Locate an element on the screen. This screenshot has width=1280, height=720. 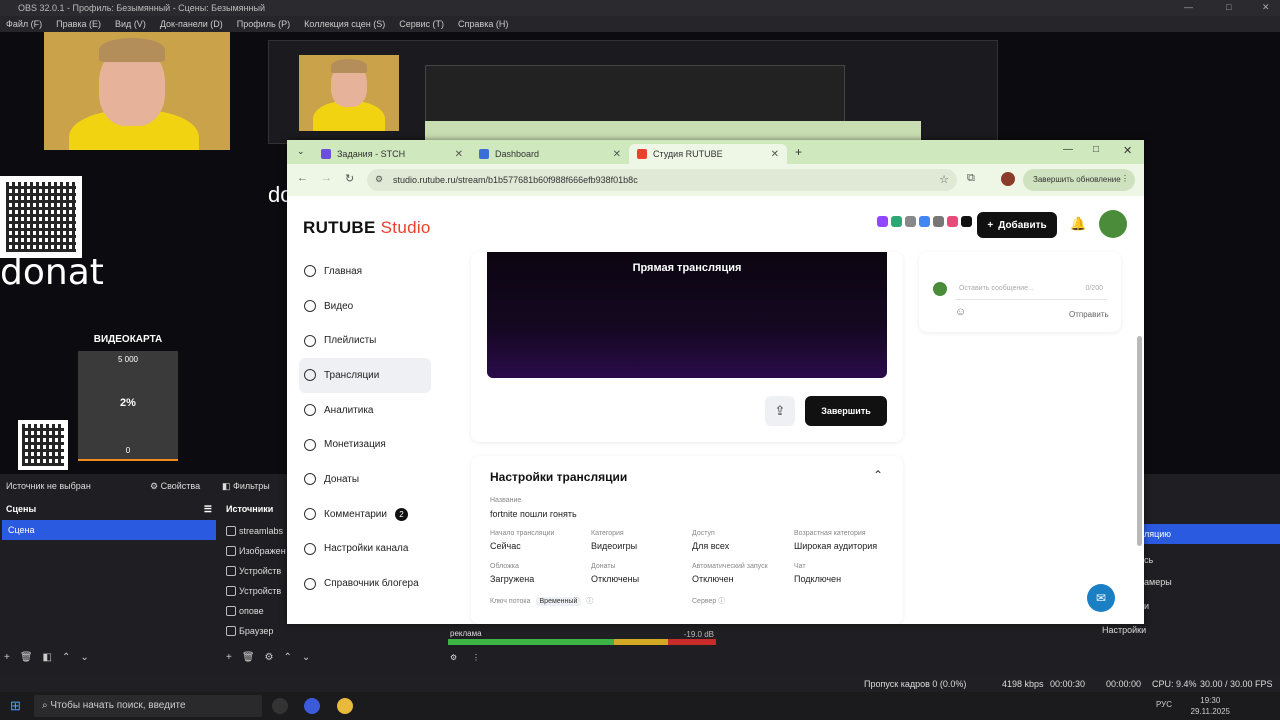
obs-app-icon is located at coordinates (280, 706).